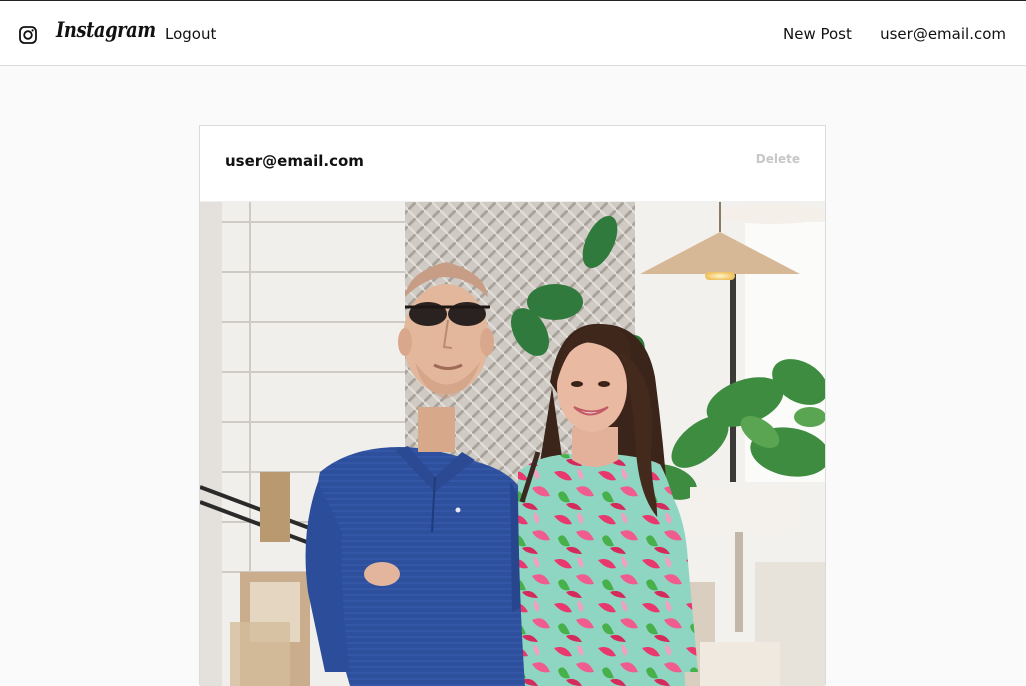 The image size is (1026, 686). What do you see at coordinates (294, 161) in the screenshot?
I see `post-author: user@email.com` at bounding box center [294, 161].